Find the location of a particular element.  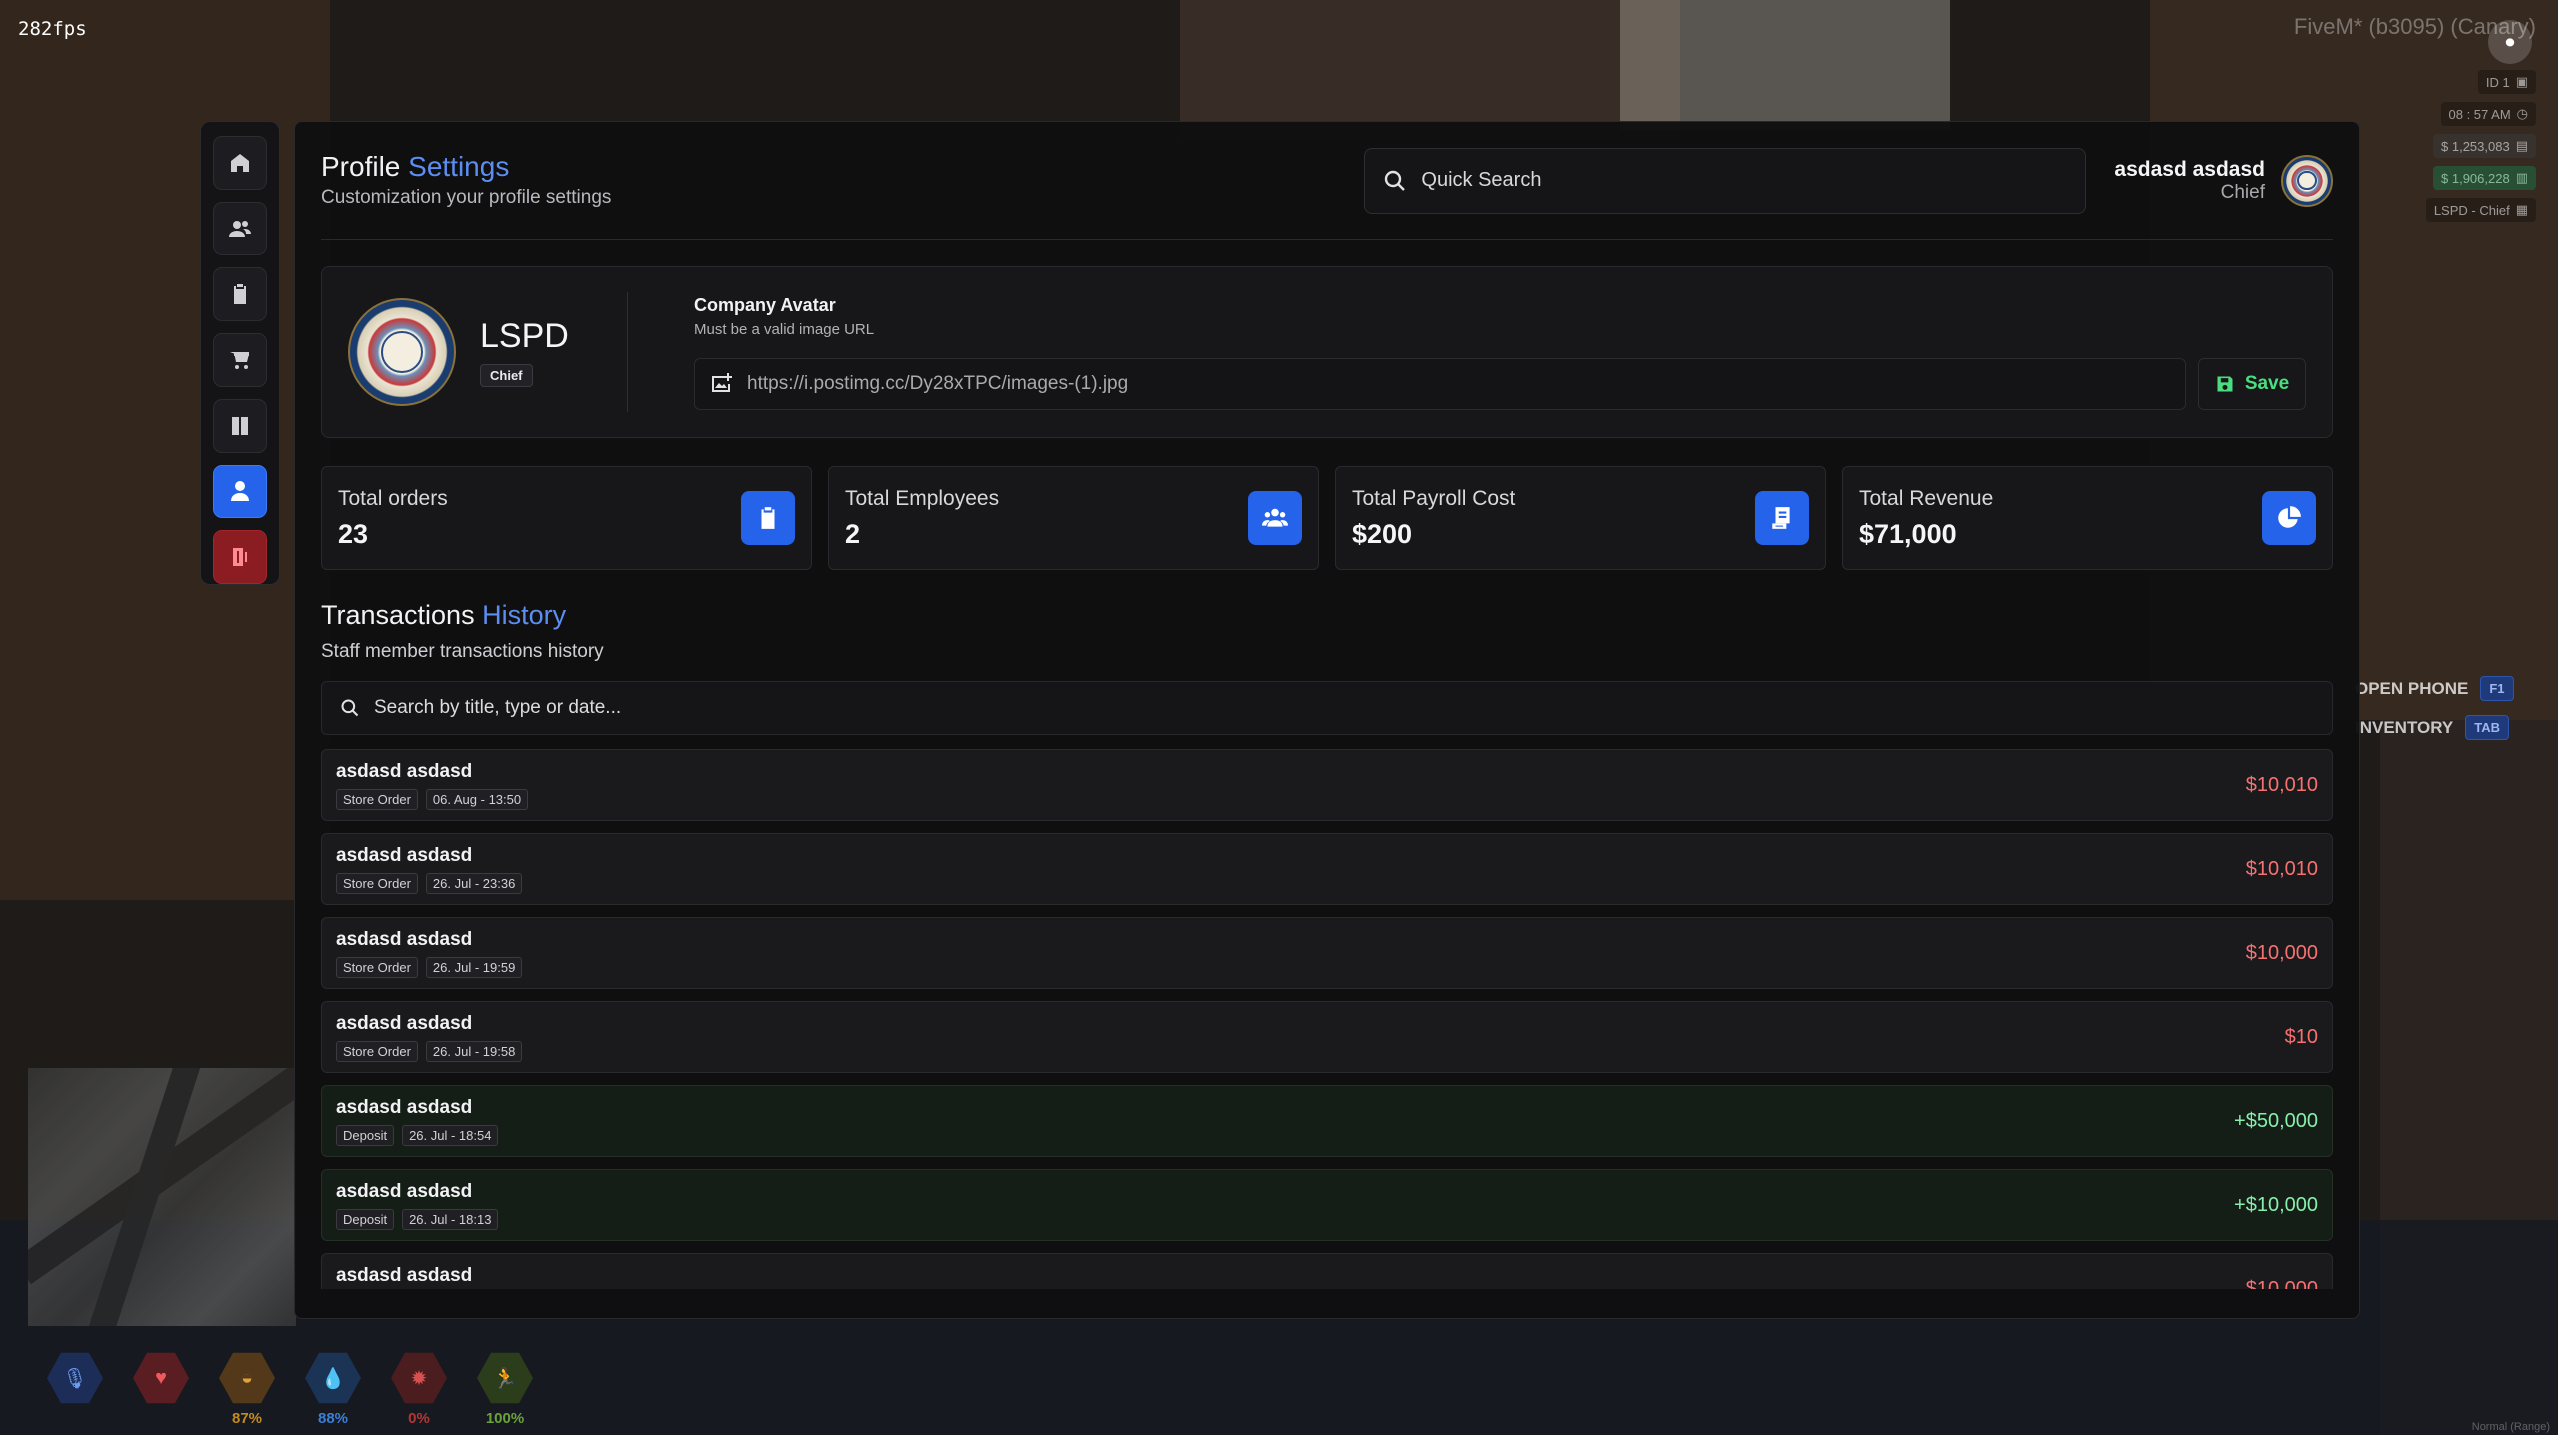

stat-value: 23 is located at coordinates (353, 533).